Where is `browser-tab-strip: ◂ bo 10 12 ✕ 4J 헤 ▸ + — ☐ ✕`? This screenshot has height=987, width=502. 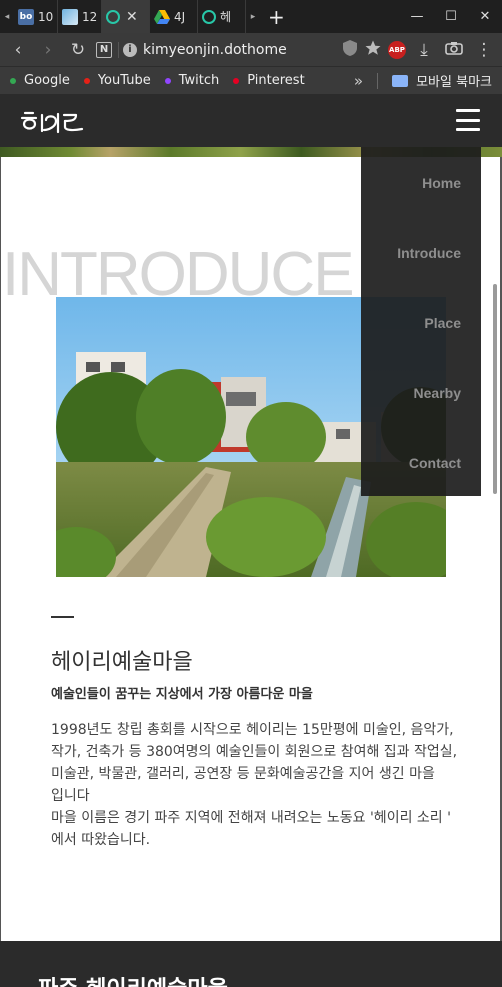
browser-tab-strip: ◂ bo 10 12 ✕ 4J 헤 ▸ + — ☐ ✕ is located at coordinates (251, 16).